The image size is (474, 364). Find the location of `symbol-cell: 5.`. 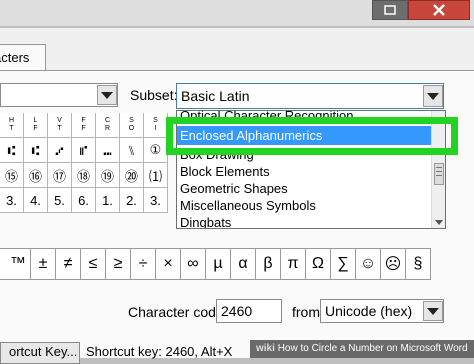

symbol-cell: 5. is located at coordinates (60, 200).